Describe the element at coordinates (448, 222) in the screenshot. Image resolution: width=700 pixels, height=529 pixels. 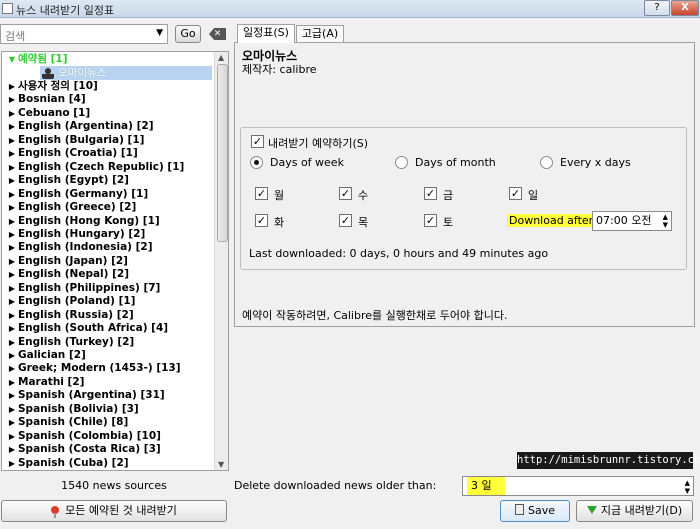
I see `label-sat: 토` at that location.